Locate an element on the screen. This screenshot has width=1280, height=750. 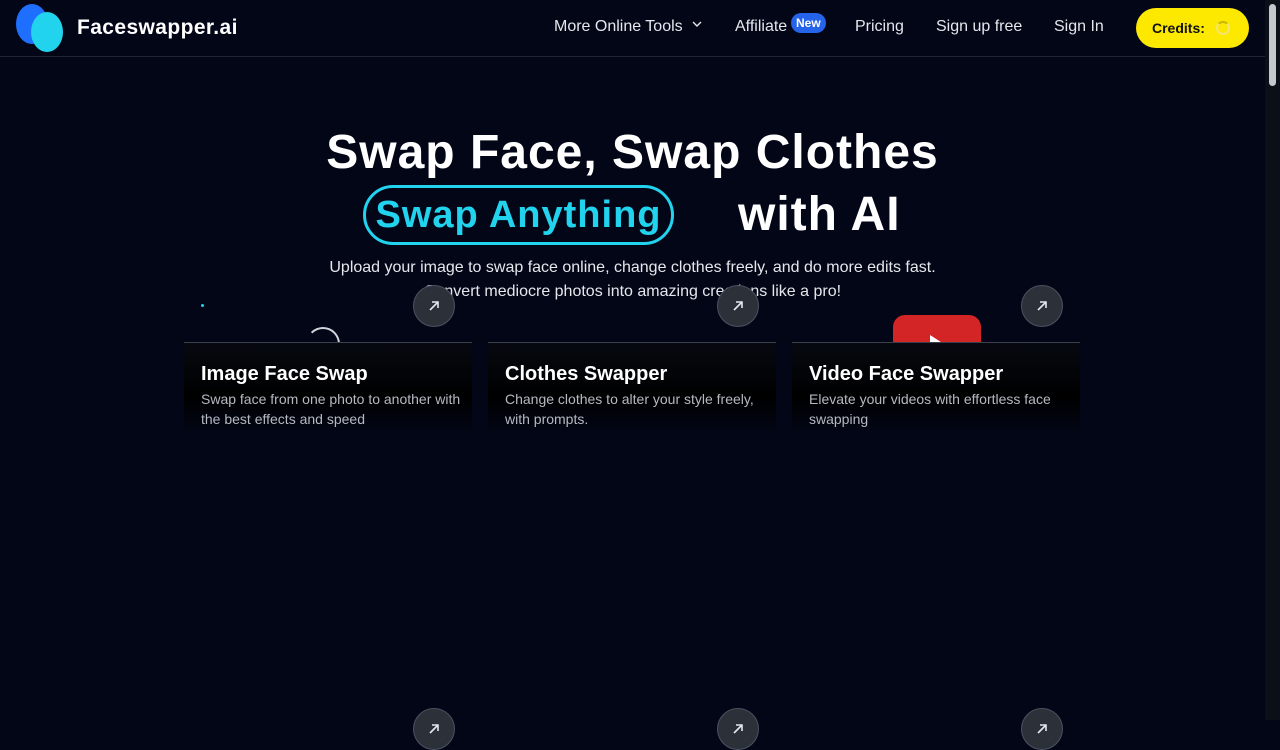
loading-spinner-icon is located at coordinates (1223, 28).